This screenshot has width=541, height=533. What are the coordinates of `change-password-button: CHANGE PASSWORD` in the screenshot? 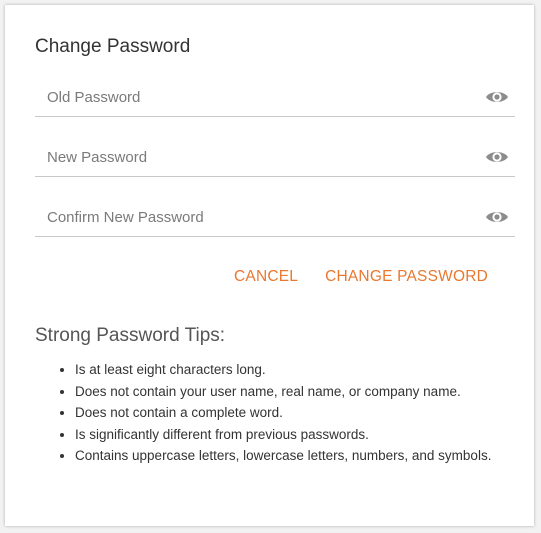 It's located at (406, 277).